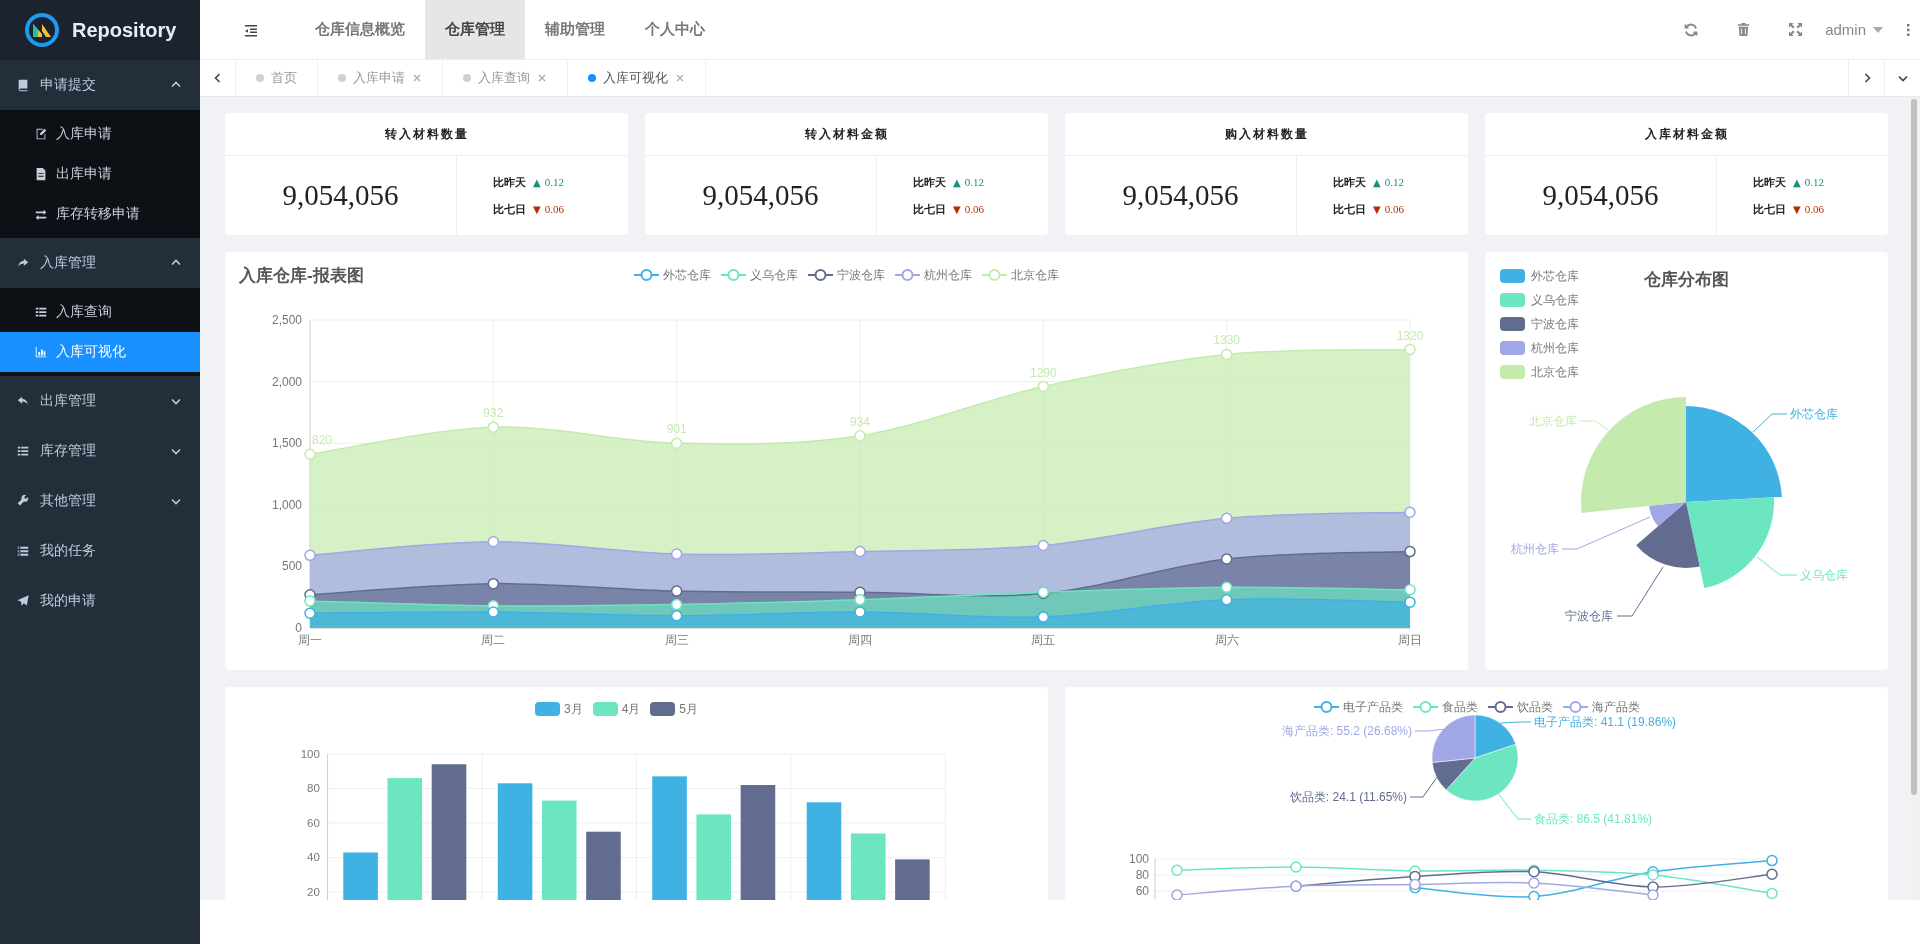 The image size is (1920, 944). What do you see at coordinates (1410, 335) in the screenshot?
I see `data-label: 1320` at bounding box center [1410, 335].